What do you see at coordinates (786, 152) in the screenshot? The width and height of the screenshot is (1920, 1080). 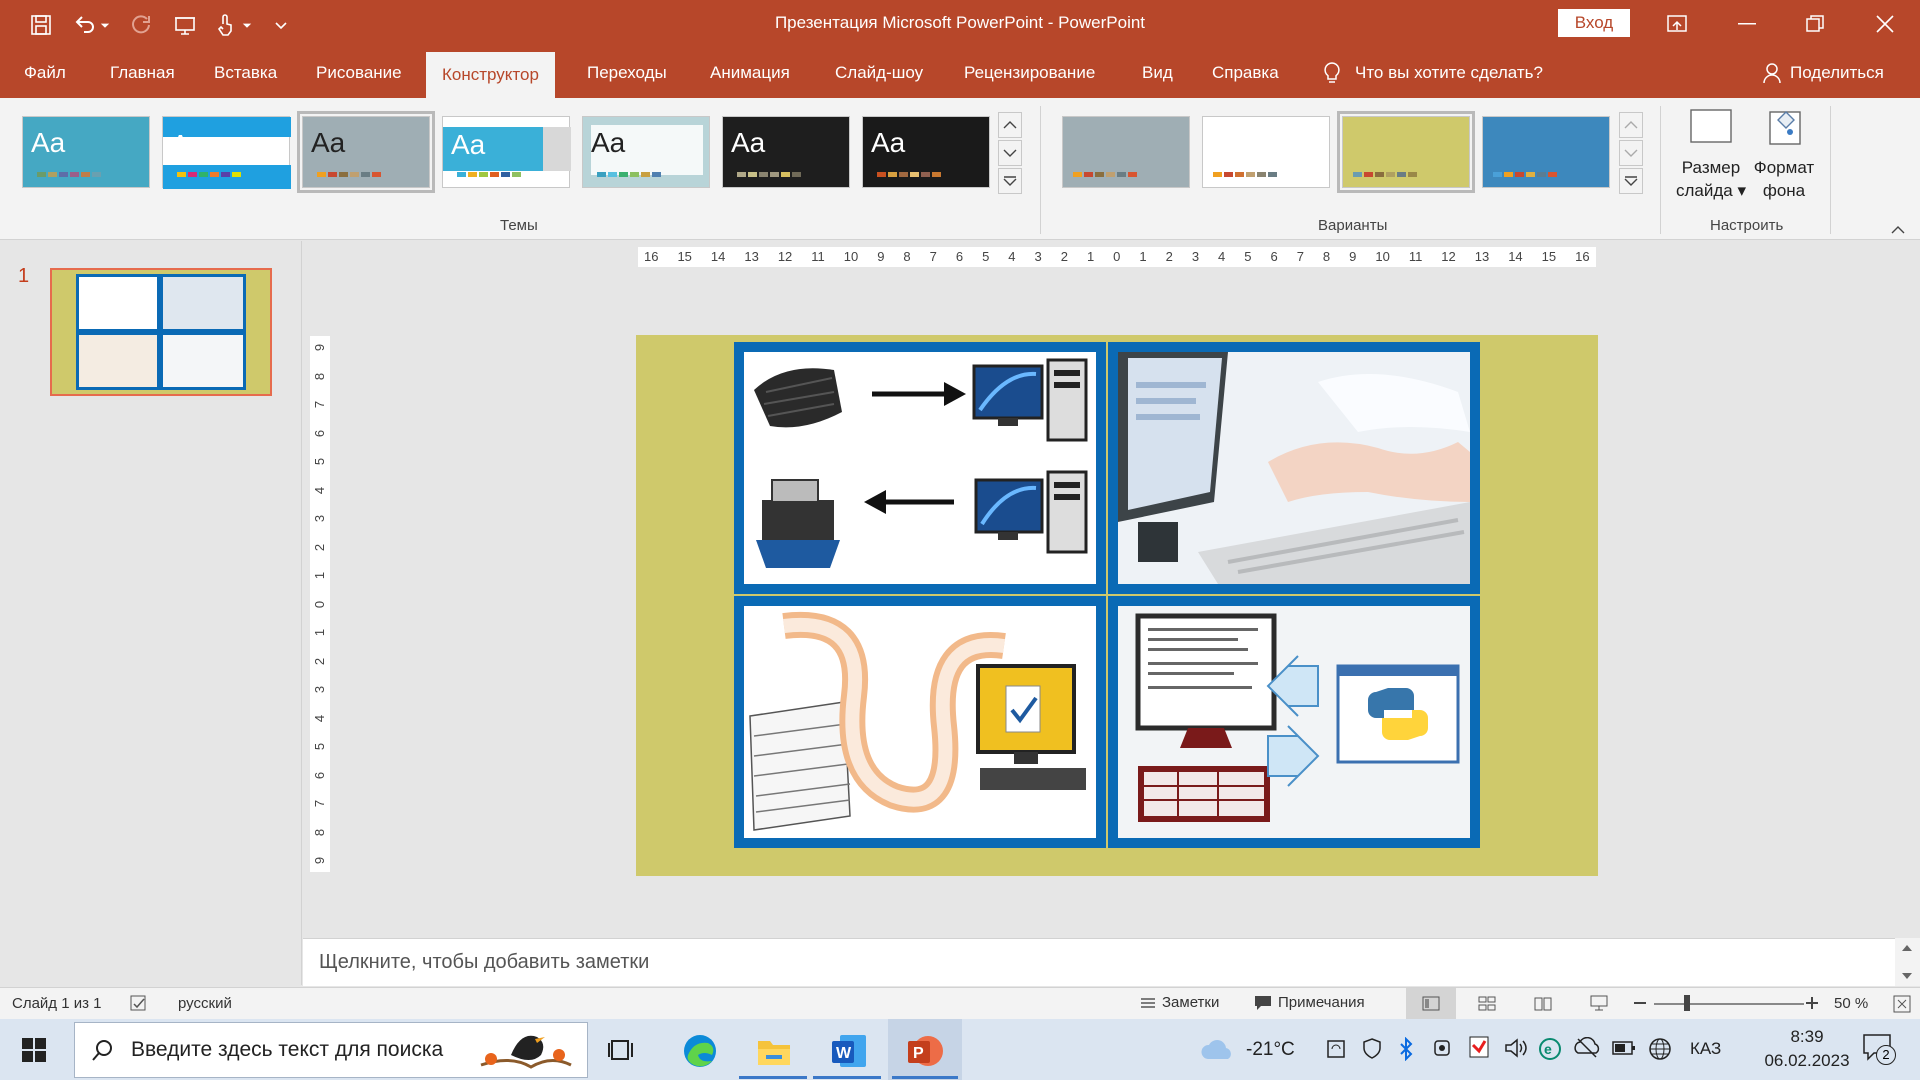 I see `theme-thumbnail-6: Aa` at bounding box center [786, 152].